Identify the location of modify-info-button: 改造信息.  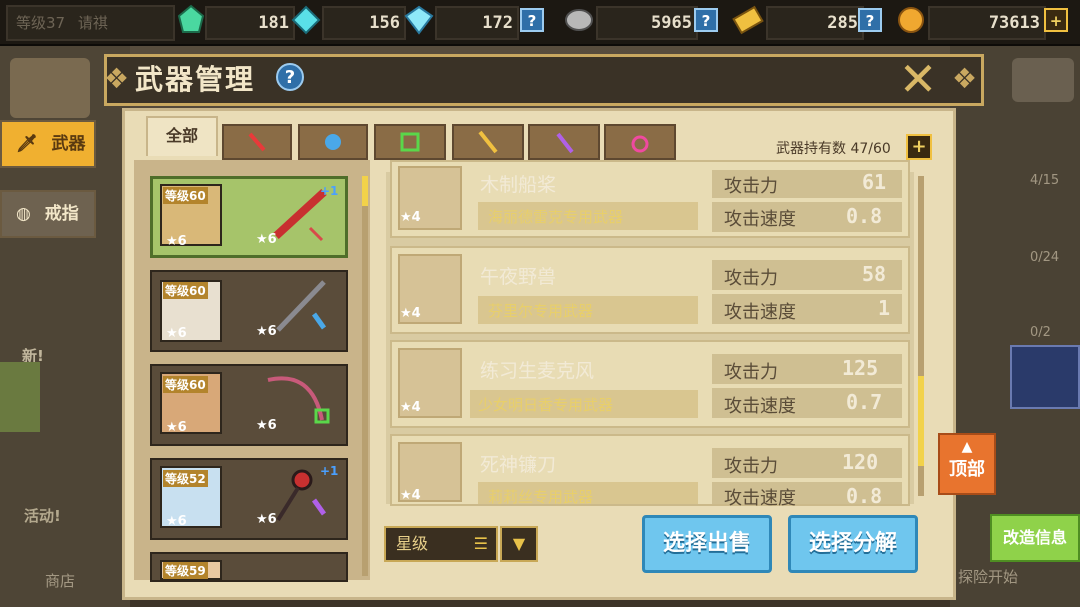
(1035, 538).